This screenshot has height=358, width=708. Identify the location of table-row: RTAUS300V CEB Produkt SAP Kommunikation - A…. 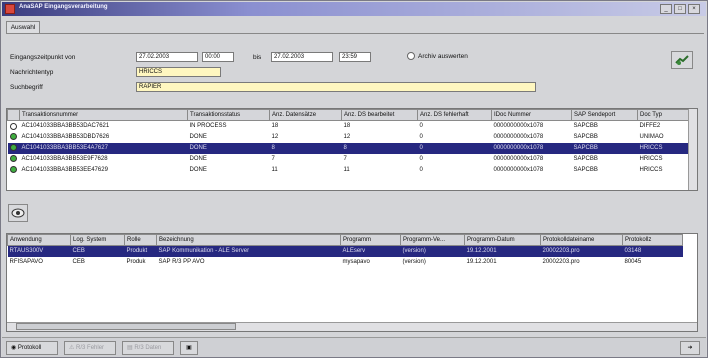
(345, 251).